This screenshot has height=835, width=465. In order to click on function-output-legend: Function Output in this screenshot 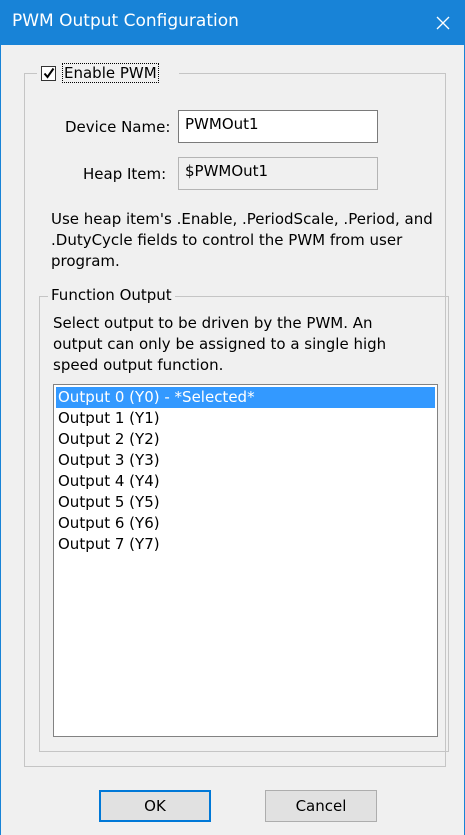, I will do `click(111, 295)`.